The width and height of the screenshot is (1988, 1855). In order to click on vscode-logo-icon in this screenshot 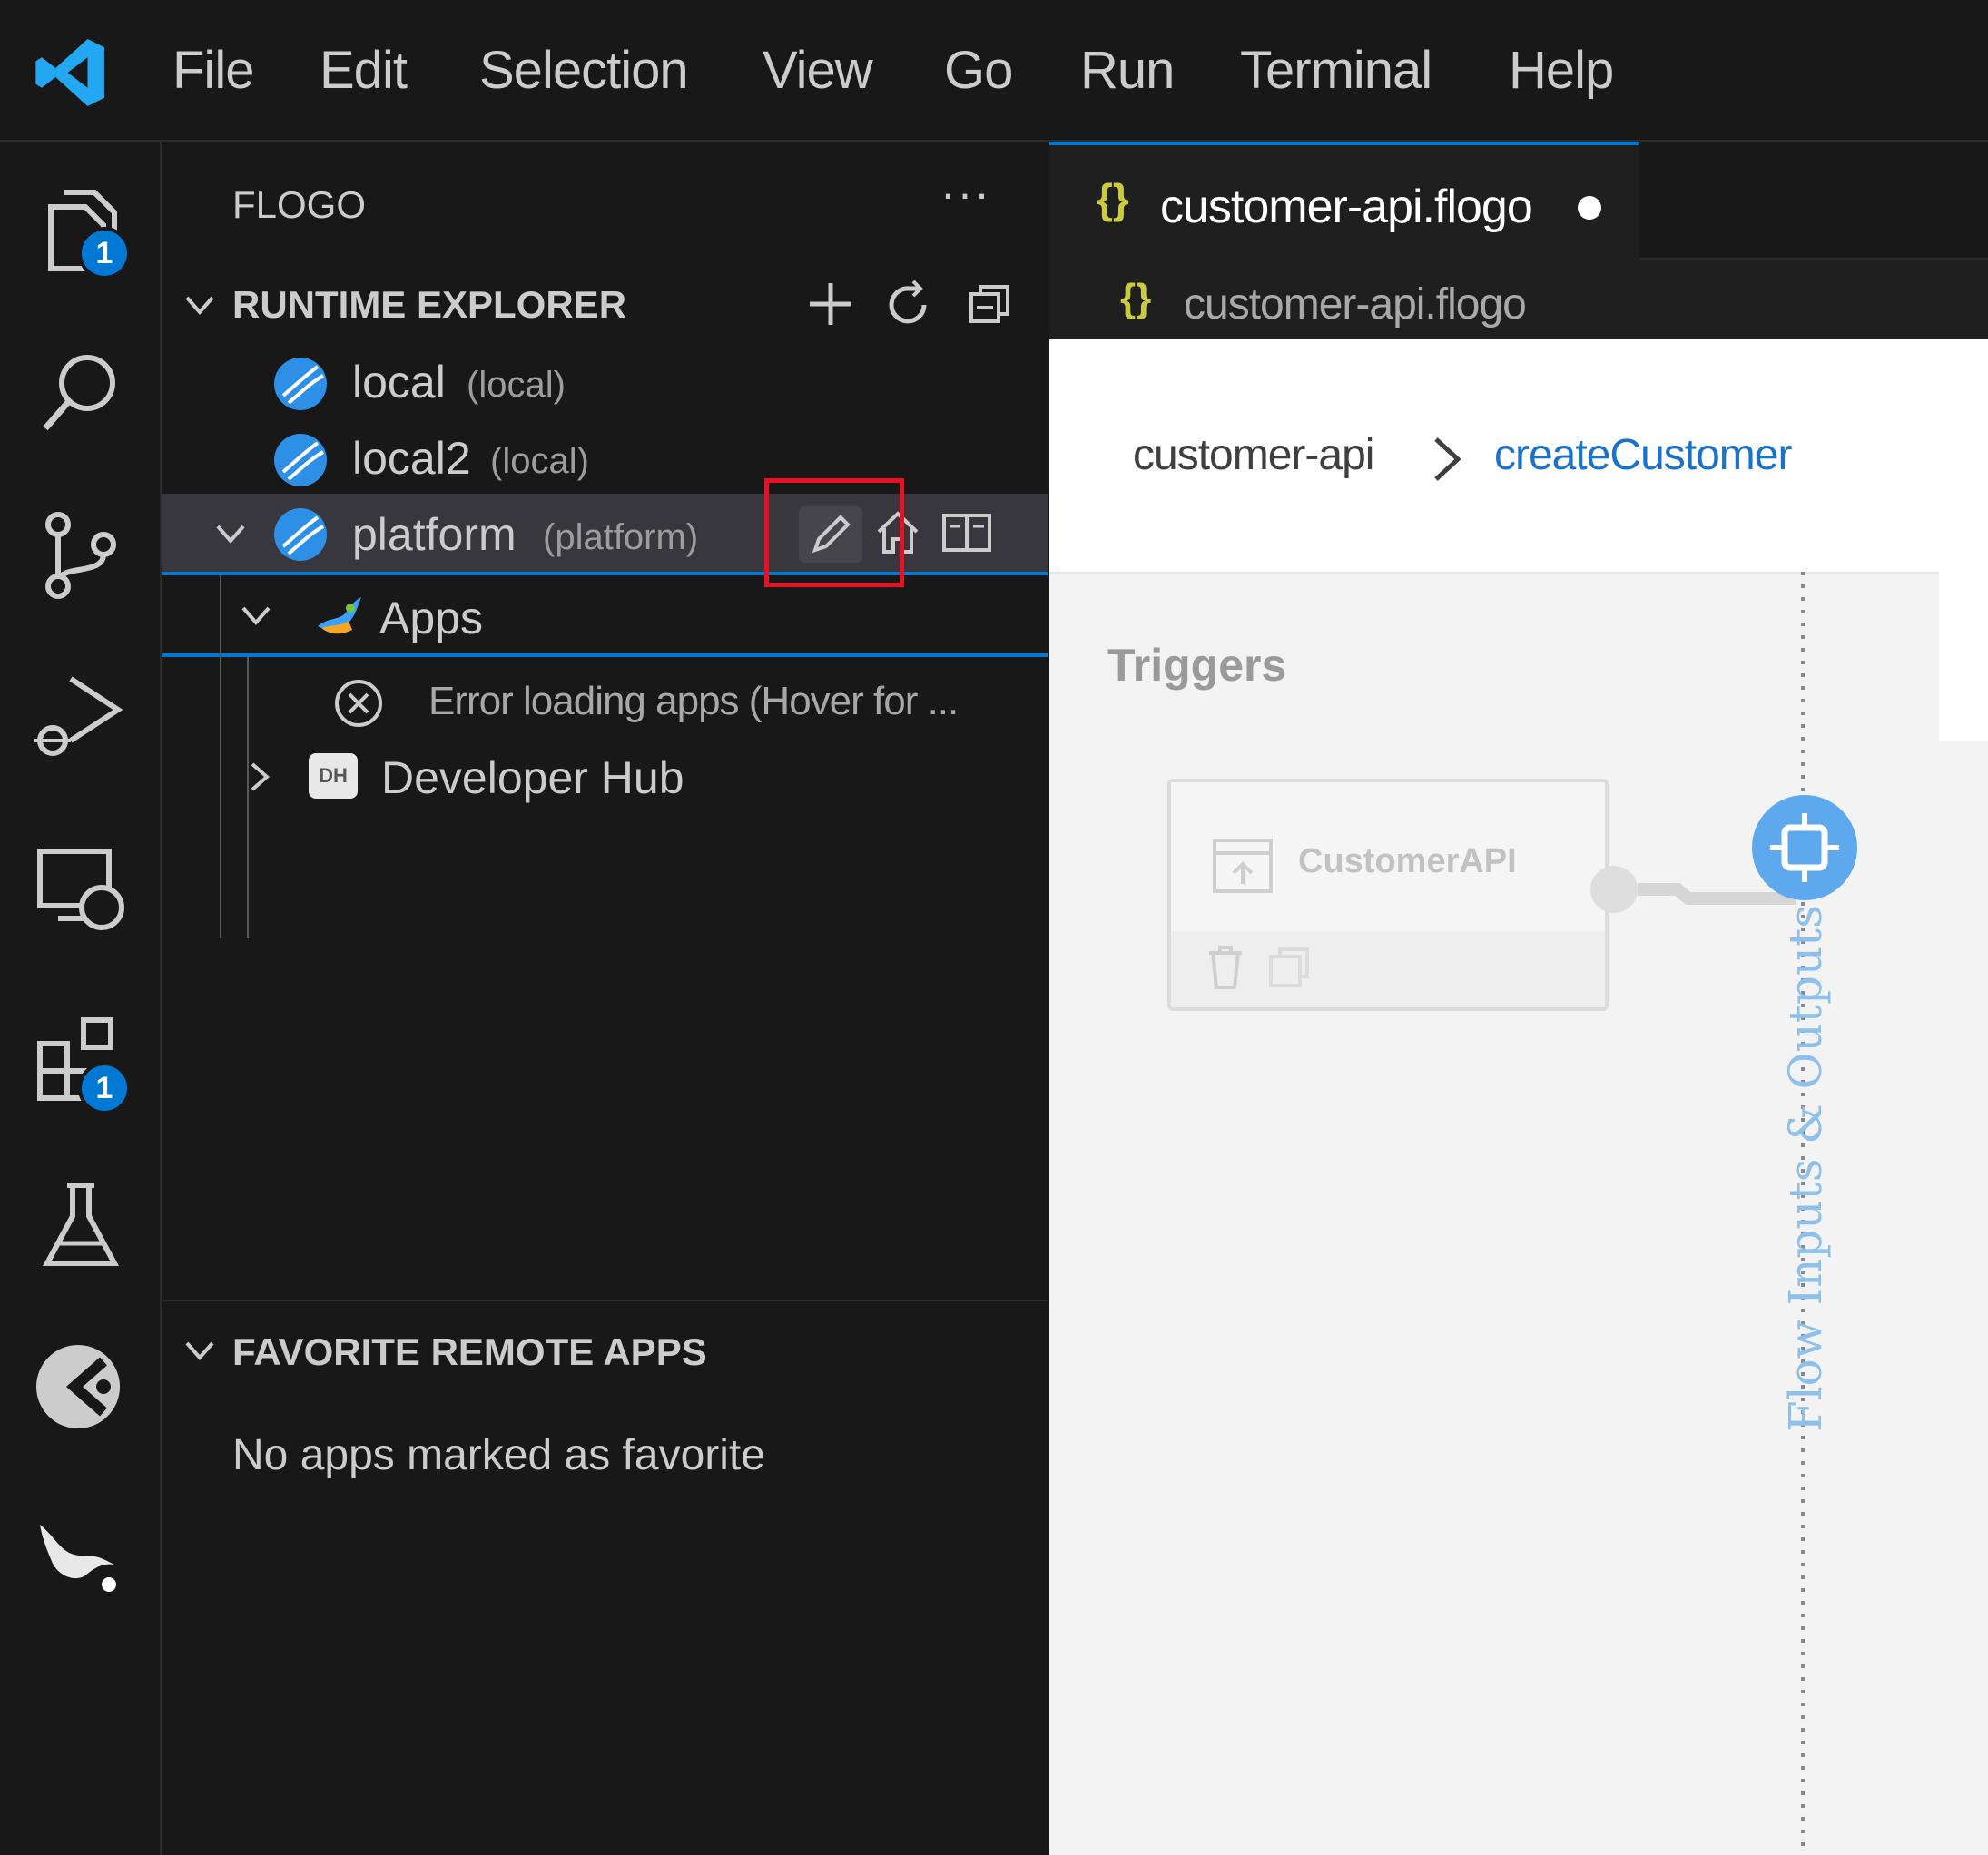, I will do `click(71, 72)`.